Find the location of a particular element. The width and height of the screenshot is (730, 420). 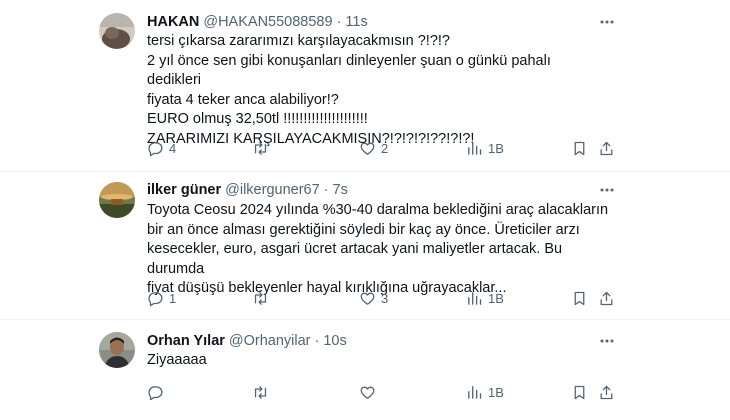

reply-button: 1 is located at coordinates (161, 298).